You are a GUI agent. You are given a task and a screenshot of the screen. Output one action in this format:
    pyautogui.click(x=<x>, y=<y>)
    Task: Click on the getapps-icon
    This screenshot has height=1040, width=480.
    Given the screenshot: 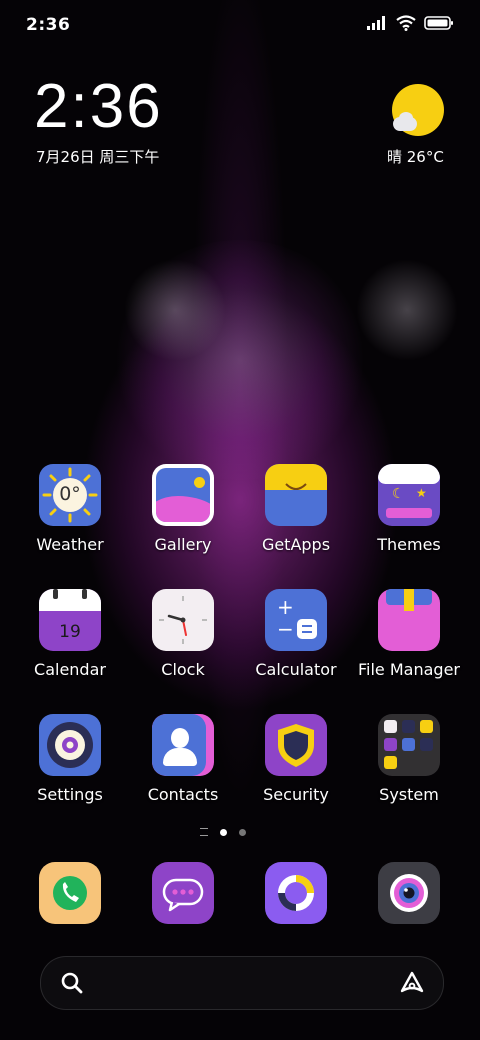 What is the action you would take?
    pyautogui.click(x=296, y=495)
    